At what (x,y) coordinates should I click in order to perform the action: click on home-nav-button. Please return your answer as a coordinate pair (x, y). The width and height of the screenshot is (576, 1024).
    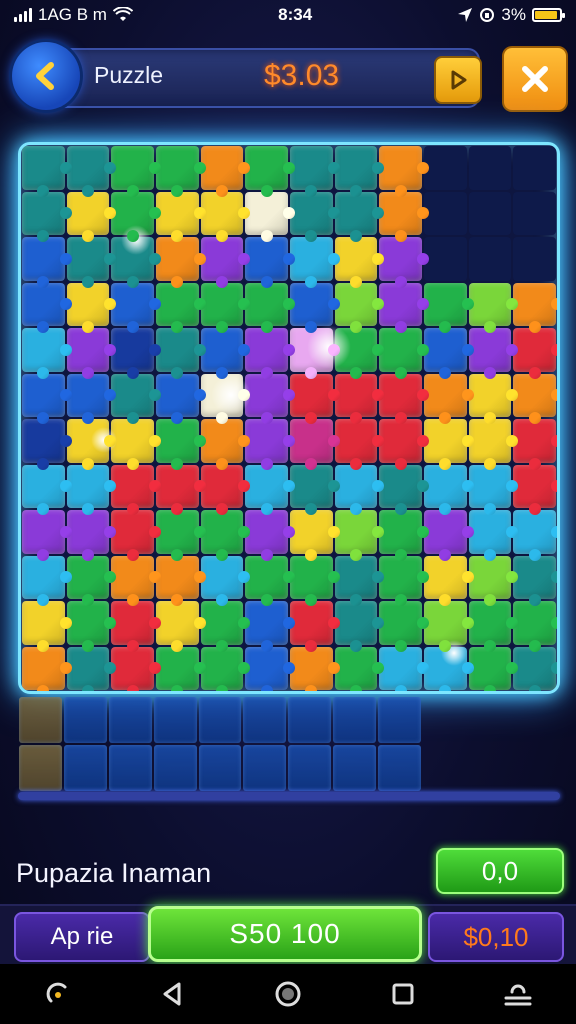
    Looking at the image, I should click on (288, 994).